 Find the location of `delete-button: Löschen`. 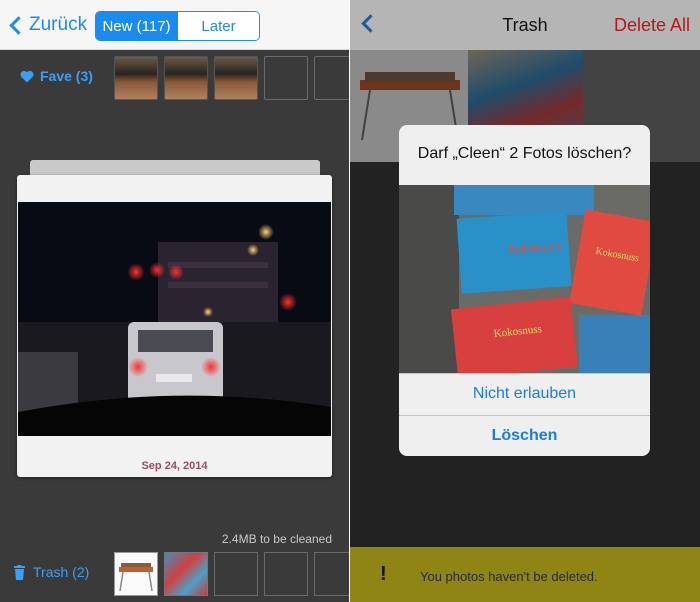

delete-button: Löschen is located at coordinates (524, 435).